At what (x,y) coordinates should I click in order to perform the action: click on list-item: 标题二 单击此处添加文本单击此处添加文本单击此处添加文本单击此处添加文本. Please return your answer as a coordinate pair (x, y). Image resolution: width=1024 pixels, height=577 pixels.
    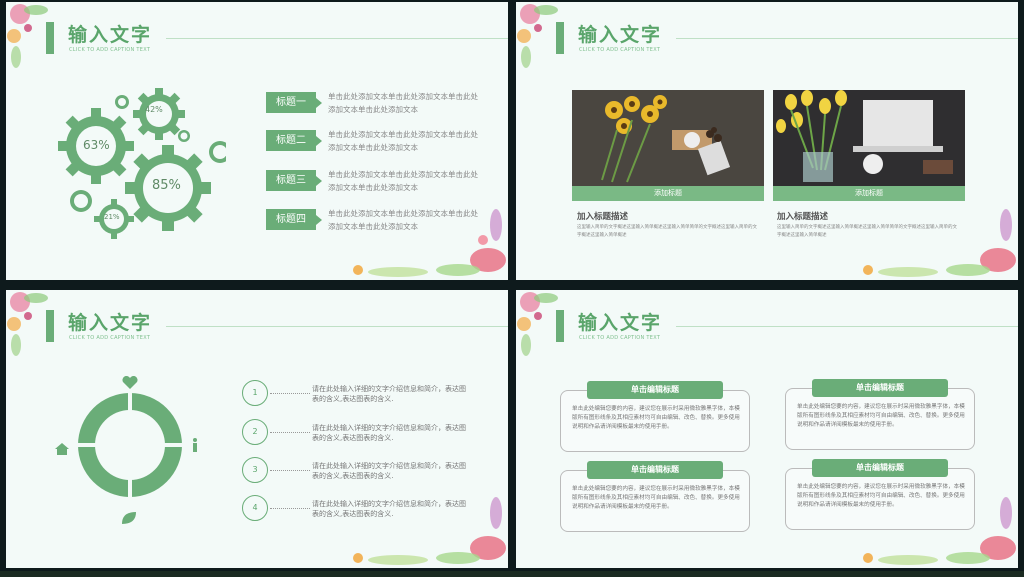
    Looking at the image, I should click on (372, 141).